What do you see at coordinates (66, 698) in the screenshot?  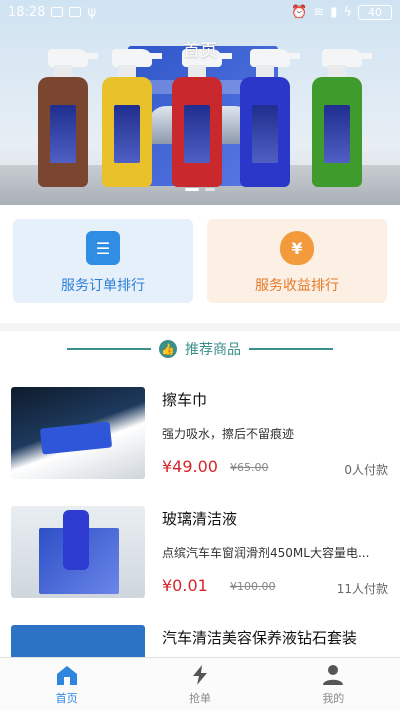 I see `nav-home-label: 首页` at bounding box center [66, 698].